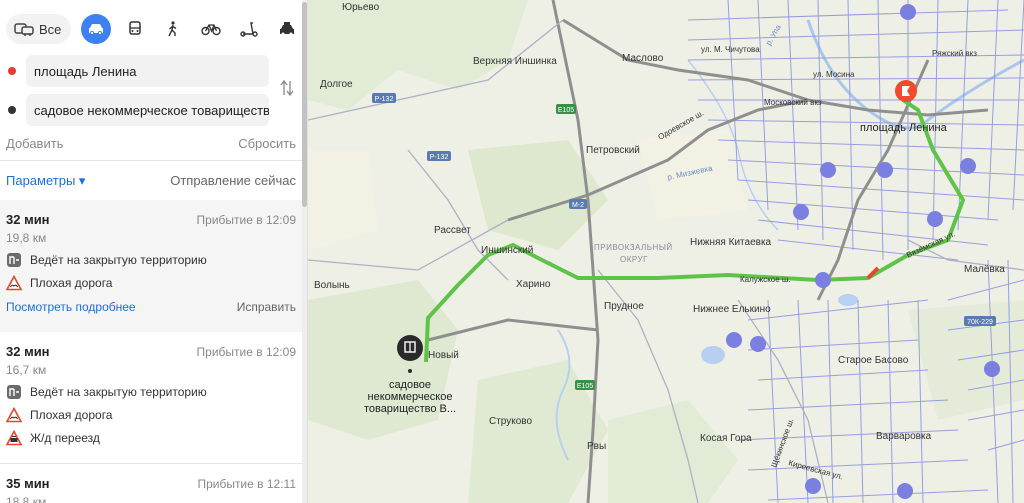 This screenshot has width=1024, height=503. What do you see at coordinates (151, 438) in the screenshot?
I see `warning-rail-crossing: Ж/д переезд` at bounding box center [151, 438].